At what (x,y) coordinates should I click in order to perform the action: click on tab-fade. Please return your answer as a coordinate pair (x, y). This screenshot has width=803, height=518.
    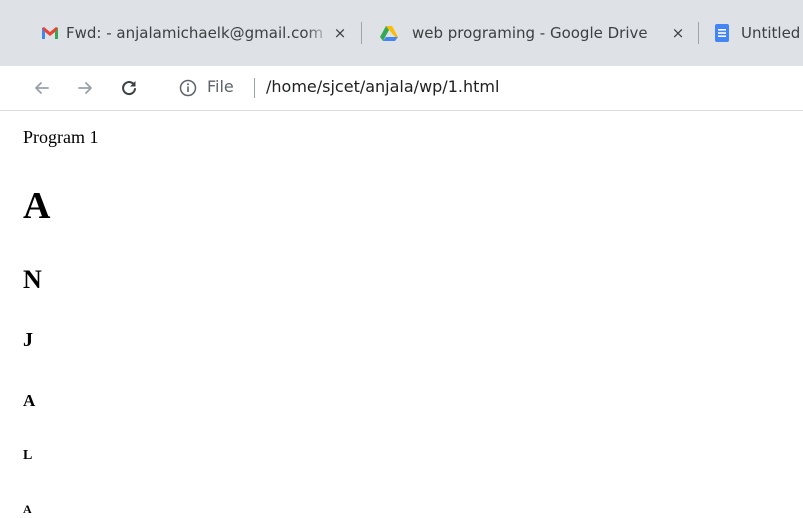
    Looking at the image, I should click on (318, 33).